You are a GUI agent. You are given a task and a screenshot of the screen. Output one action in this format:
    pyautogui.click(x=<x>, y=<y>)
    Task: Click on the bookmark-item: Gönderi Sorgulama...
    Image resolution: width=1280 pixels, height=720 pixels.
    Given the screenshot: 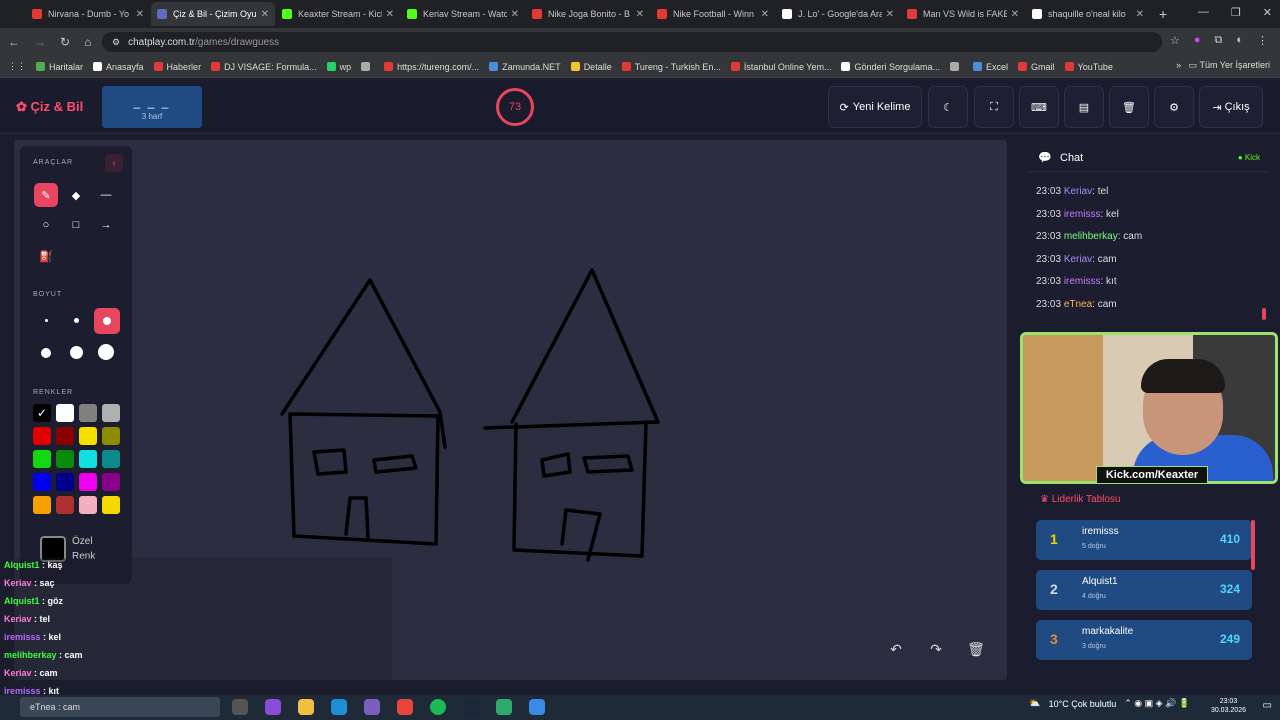 What is the action you would take?
    pyautogui.click(x=890, y=67)
    